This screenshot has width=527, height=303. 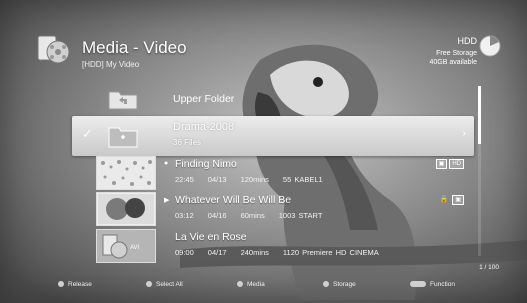 What do you see at coordinates (453, 62) in the screenshot?
I see `free-storage-value: 40GB available` at bounding box center [453, 62].